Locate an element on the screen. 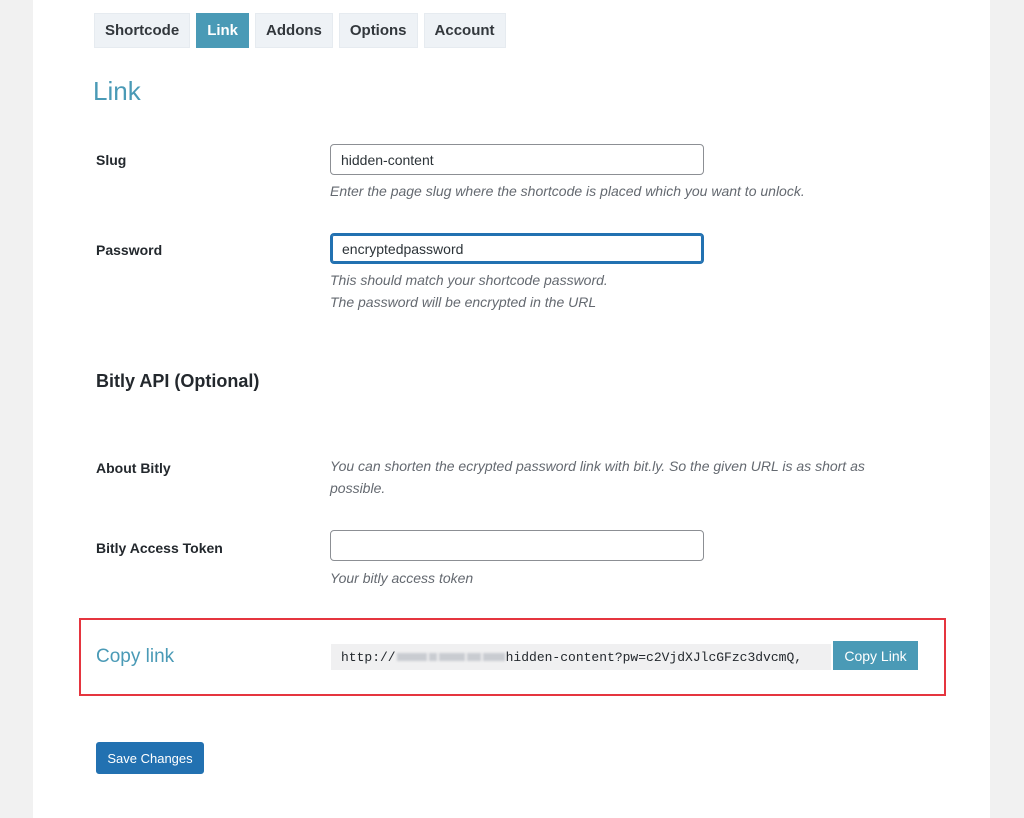  about-bitly-label: About Bitly is located at coordinates (133, 468).